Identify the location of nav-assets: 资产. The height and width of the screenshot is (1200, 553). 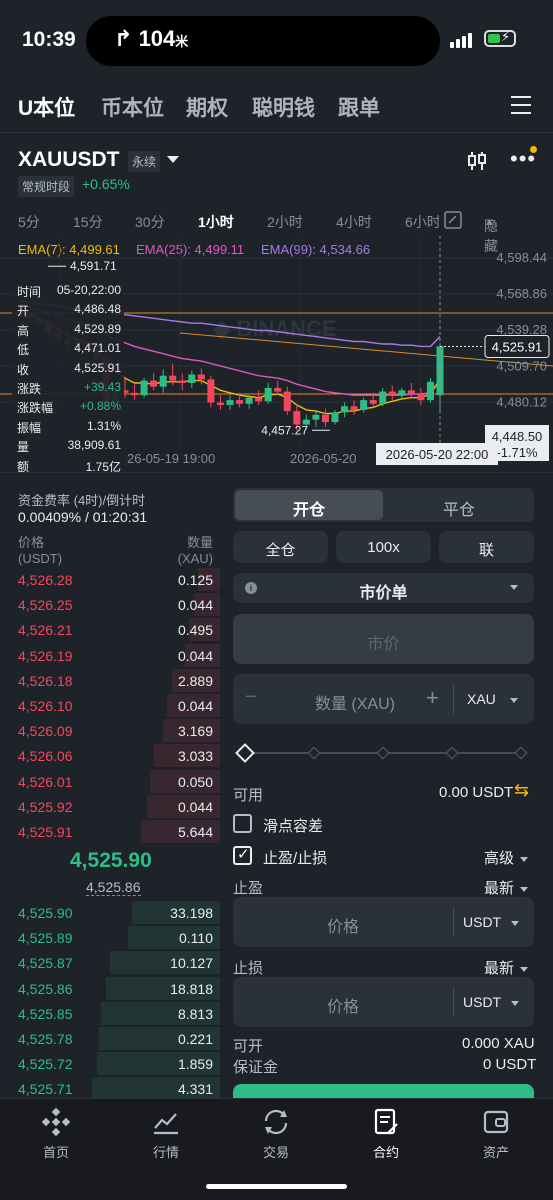
(496, 1133).